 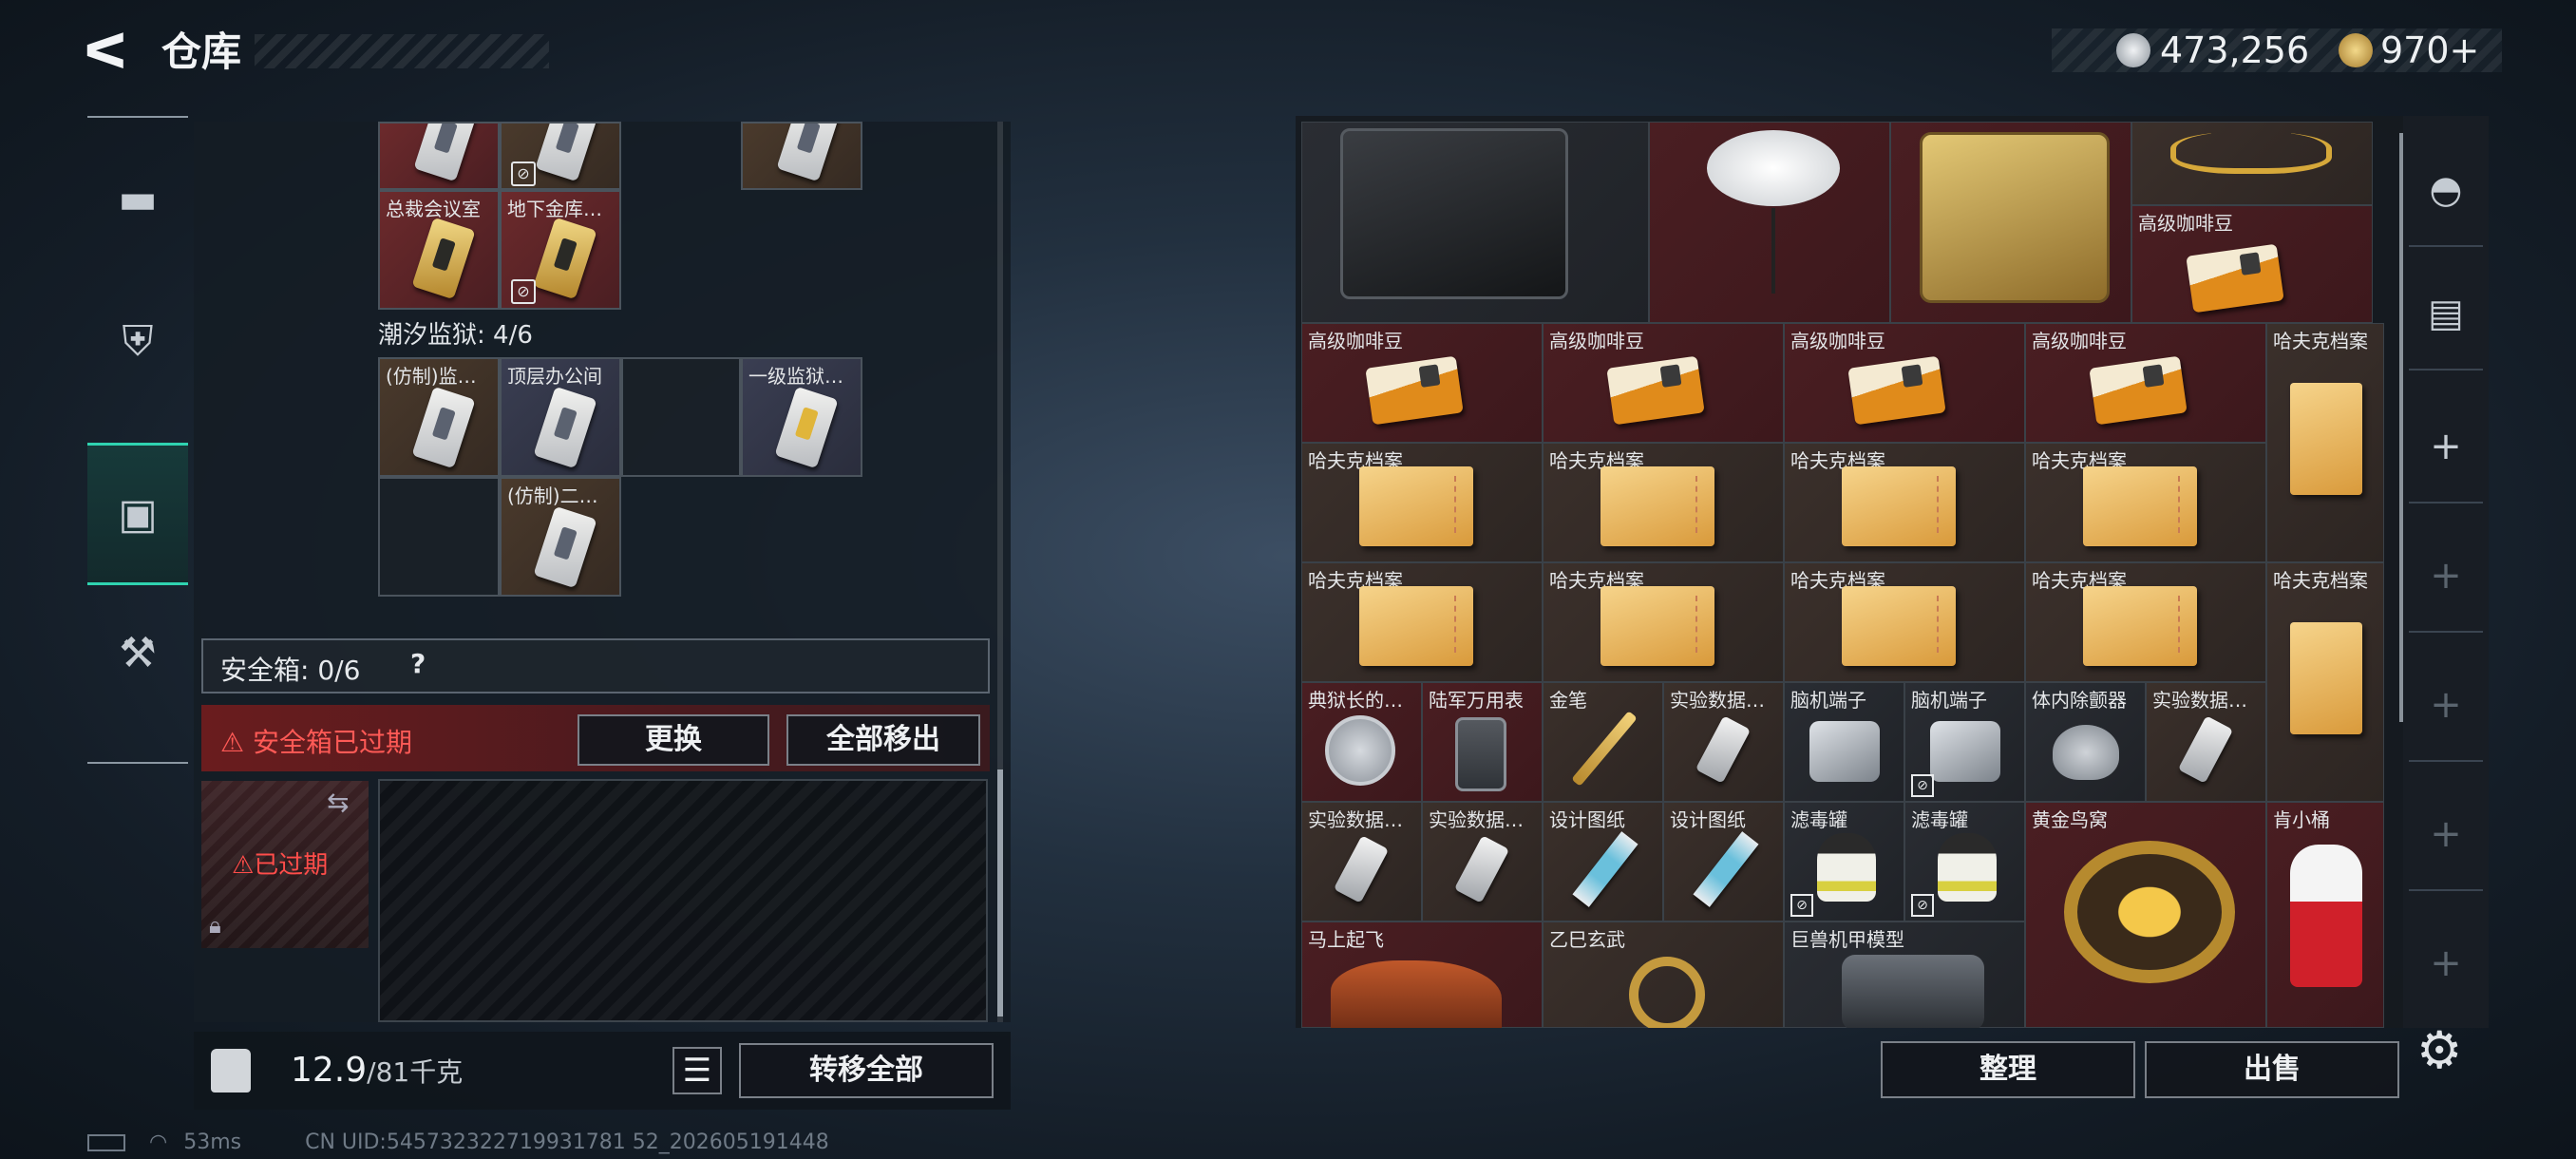 I want to click on gun-icon: ▬, so click(x=138, y=198).